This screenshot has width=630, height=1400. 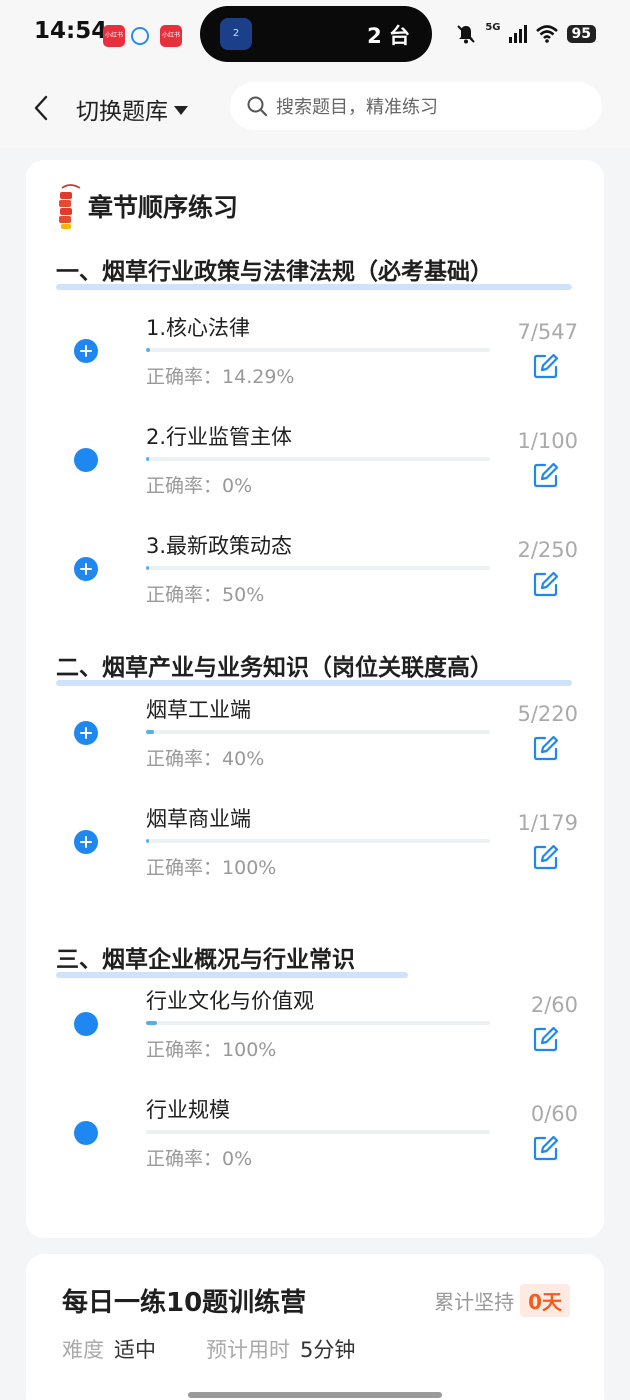 I want to click on switch-bank-label: 切换题库, so click(x=122, y=112).